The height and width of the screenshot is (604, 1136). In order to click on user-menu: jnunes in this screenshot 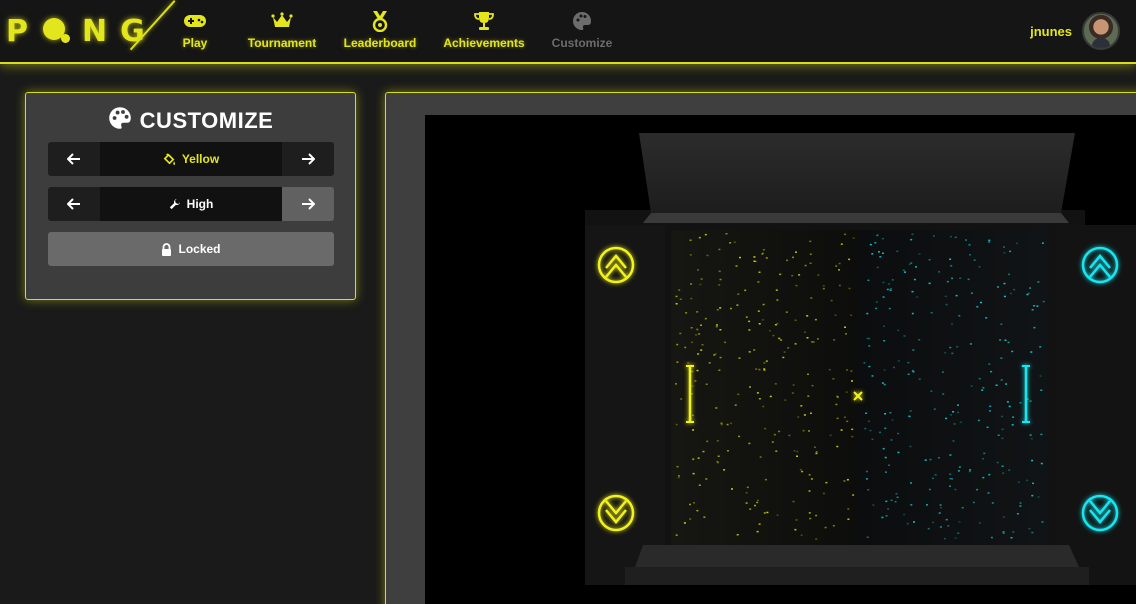, I will do `click(1075, 31)`.